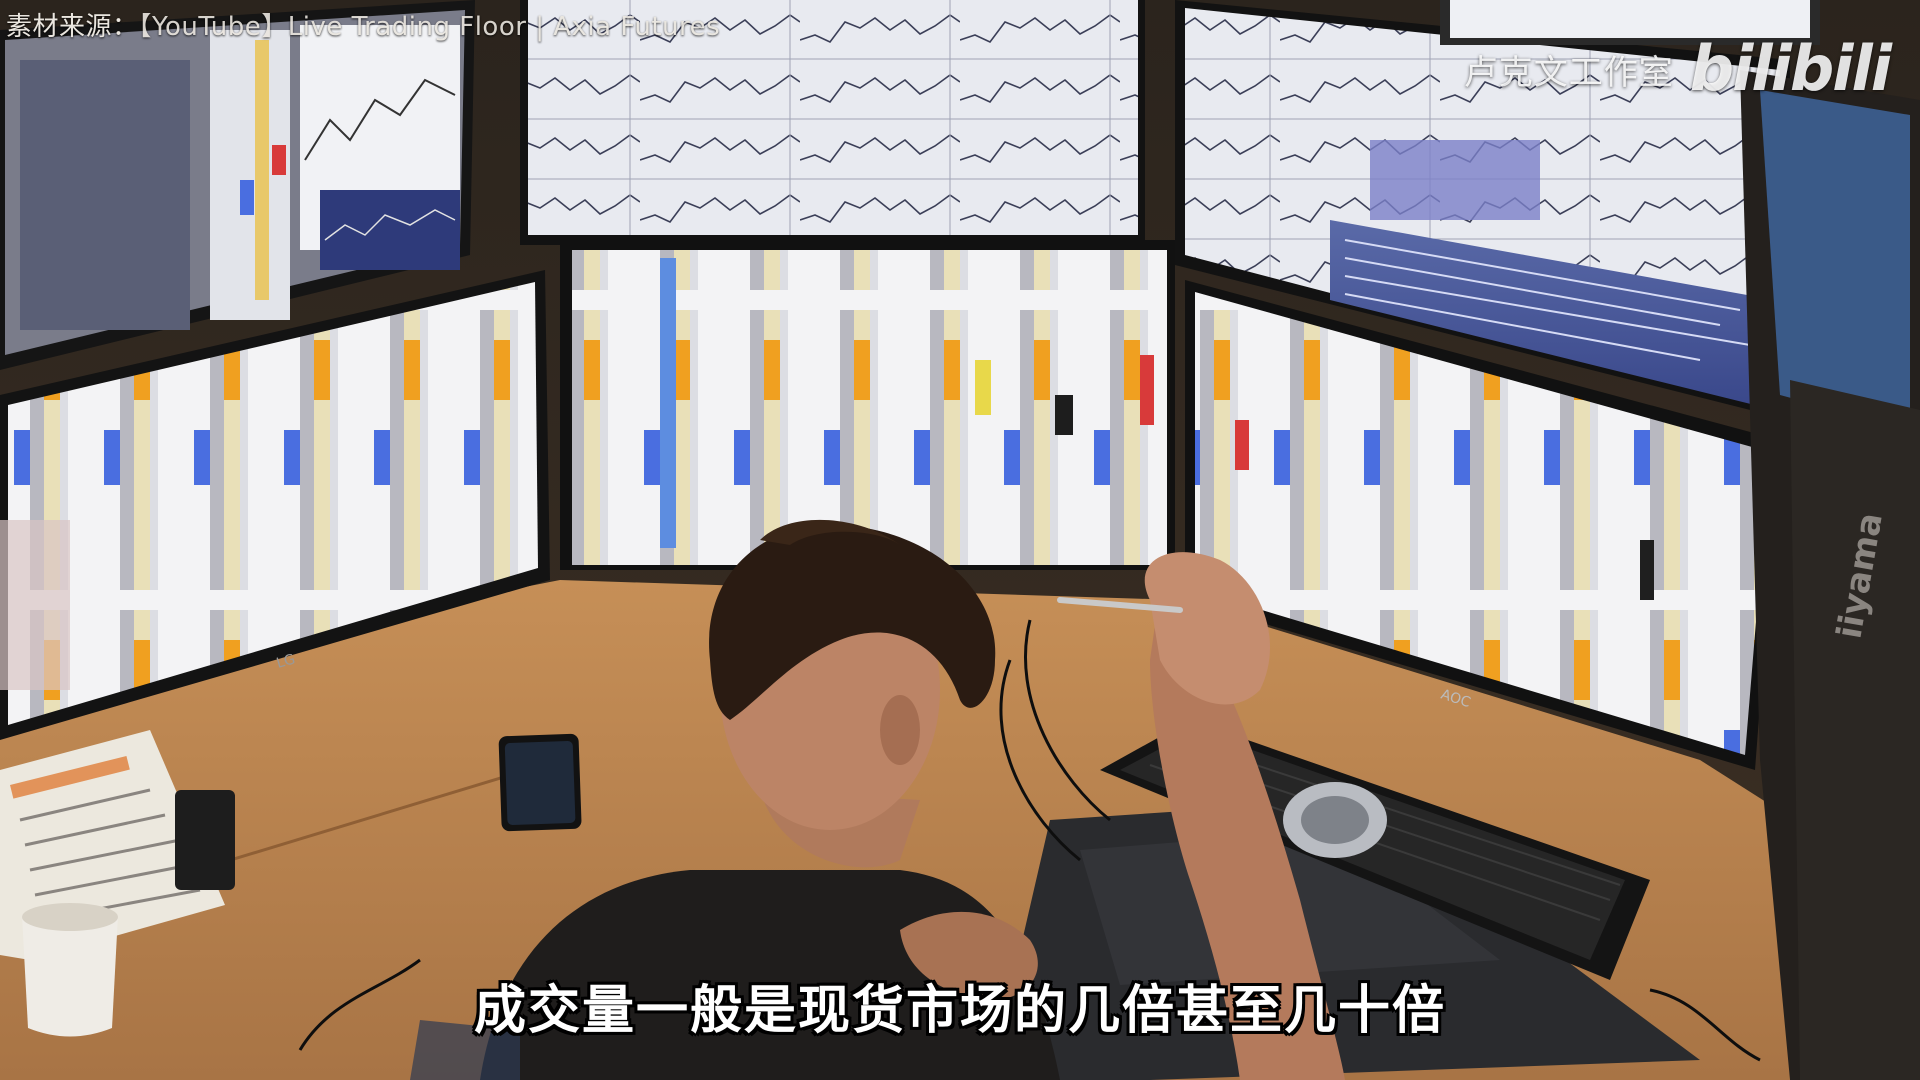  I want to click on leather-item, so click(205, 840).